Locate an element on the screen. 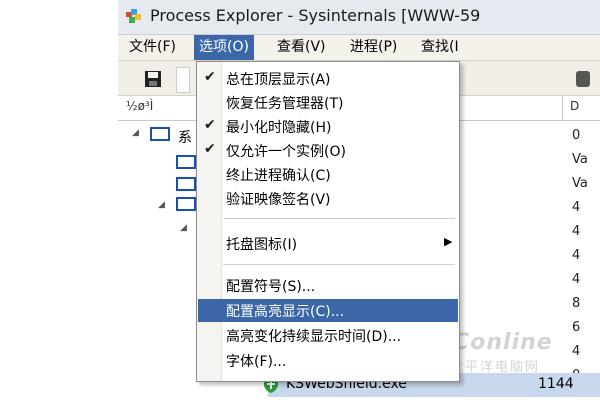 The height and width of the screenshot is (400, 600). menu-item-label: 托盘图标(I) is located at coordinates (262, 245).